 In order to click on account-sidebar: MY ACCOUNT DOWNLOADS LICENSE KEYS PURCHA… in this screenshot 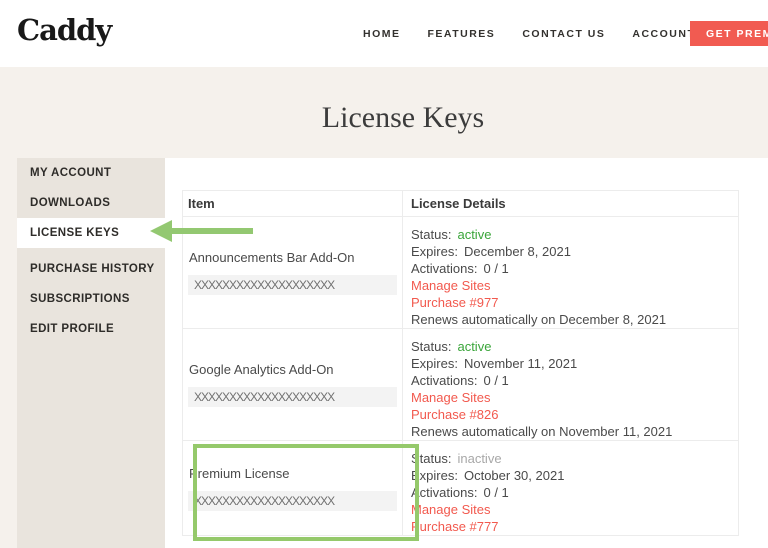, I will do `click(91, 353)`.